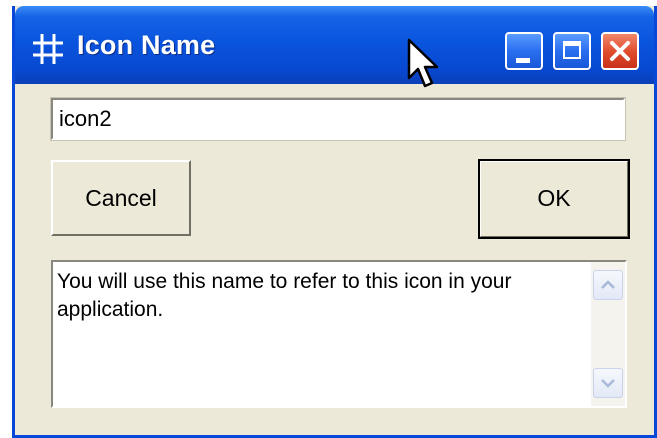 The image size is (657, 438). What do you see at coordinates (523, 60) in the screenshot?
I see `minimize-icon` at bounding box center [523, 60].